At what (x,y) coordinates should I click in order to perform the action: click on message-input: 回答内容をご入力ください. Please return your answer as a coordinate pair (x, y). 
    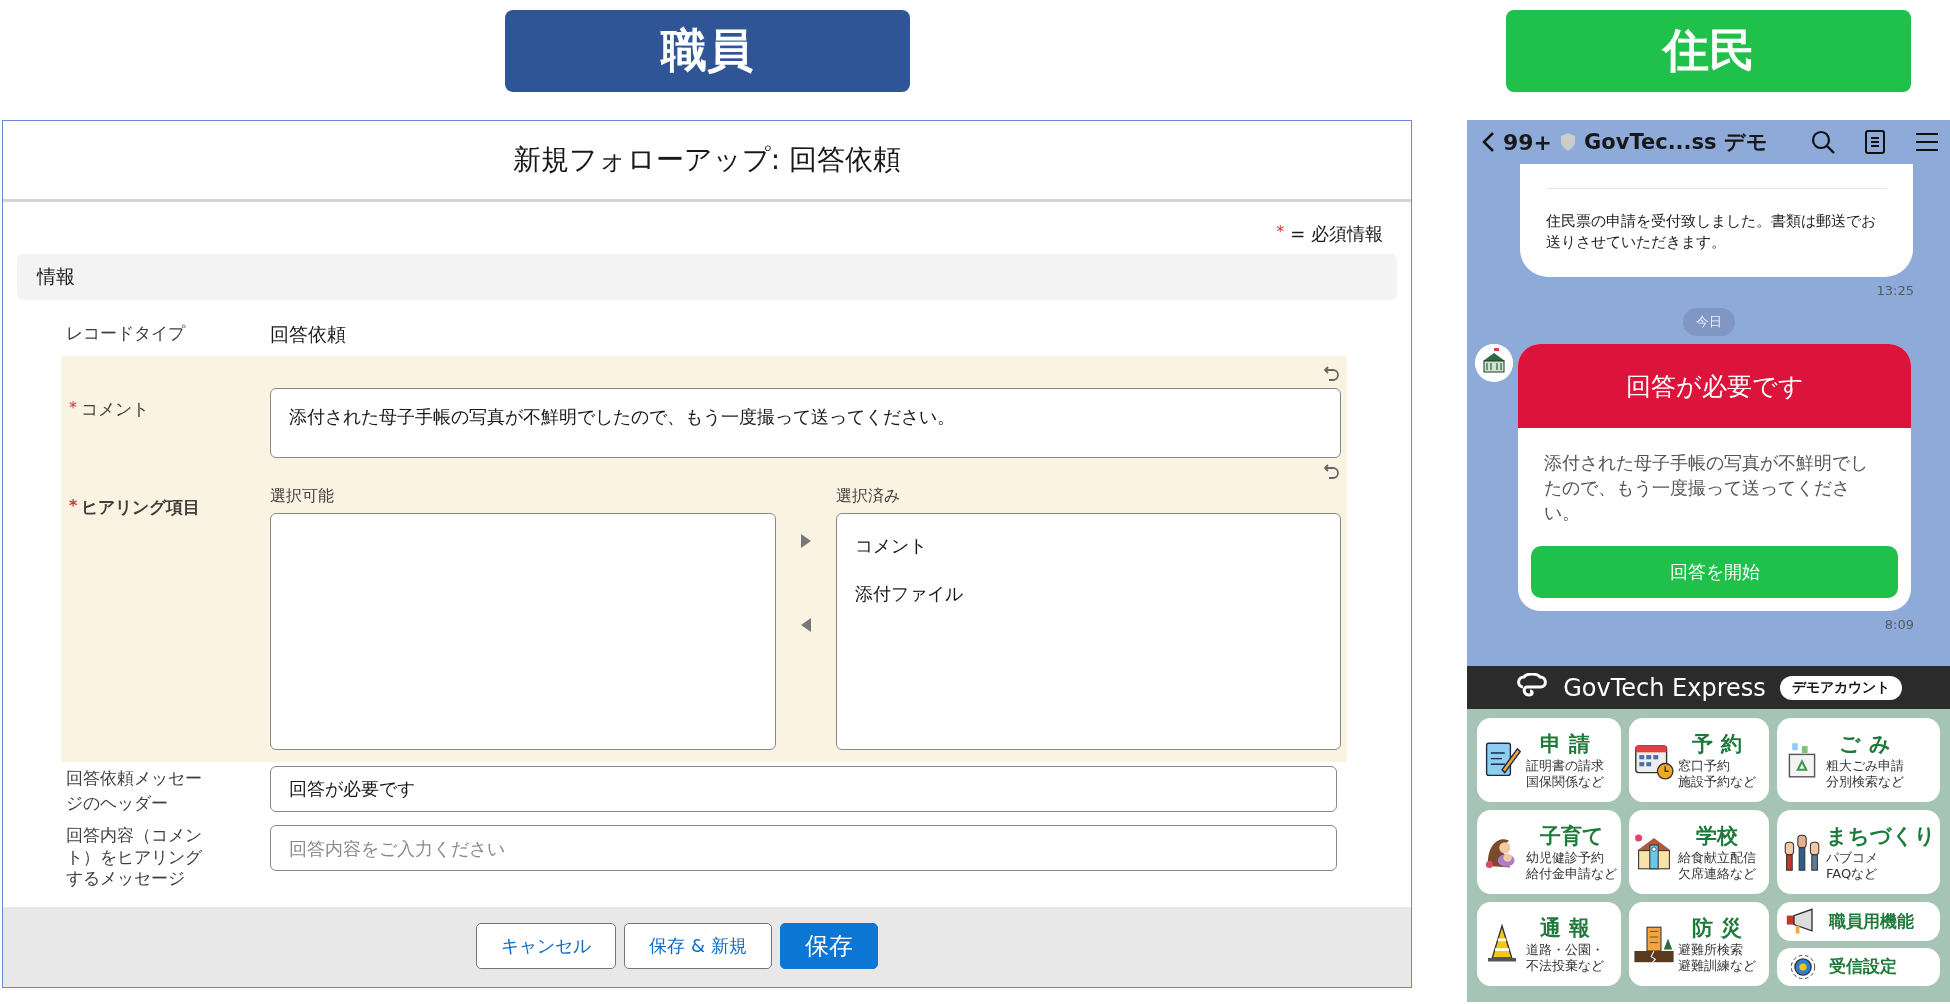
    Looking at the image, I should click on (803, 848).